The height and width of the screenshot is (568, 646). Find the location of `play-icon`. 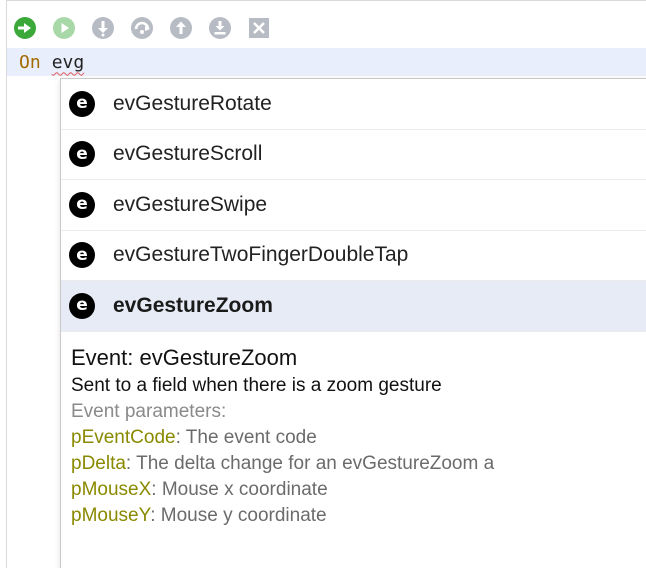

play-icon is located at coordinates (64, 28).